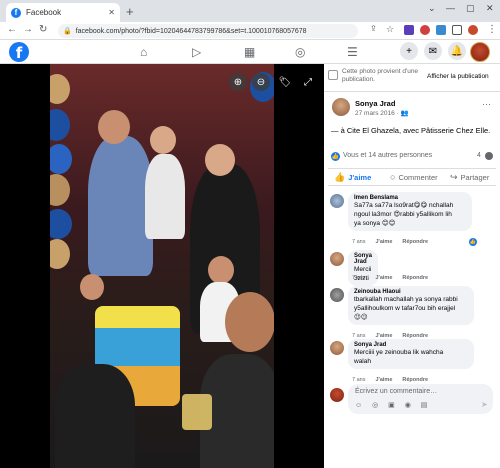  Describe the element at coordinates (143, 52) in the screenshot. I see `home-icon: ⌂` at that location.